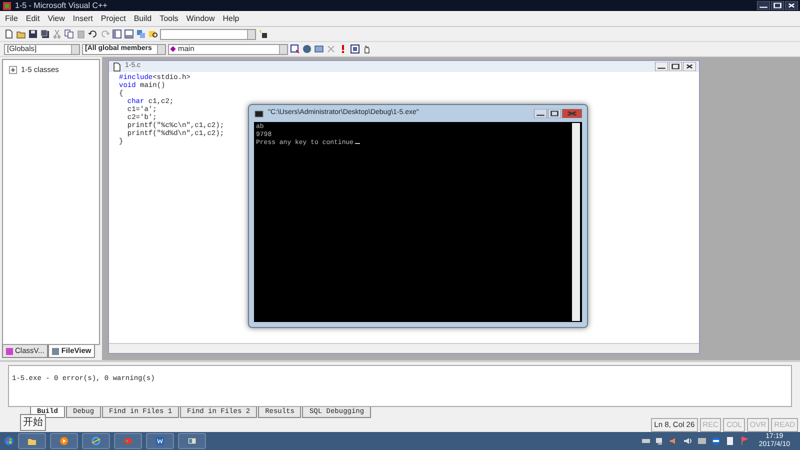 Image resolution: width=800 pixels, height=450 pixels. I want to click on text-cursor, so click(357, 143).